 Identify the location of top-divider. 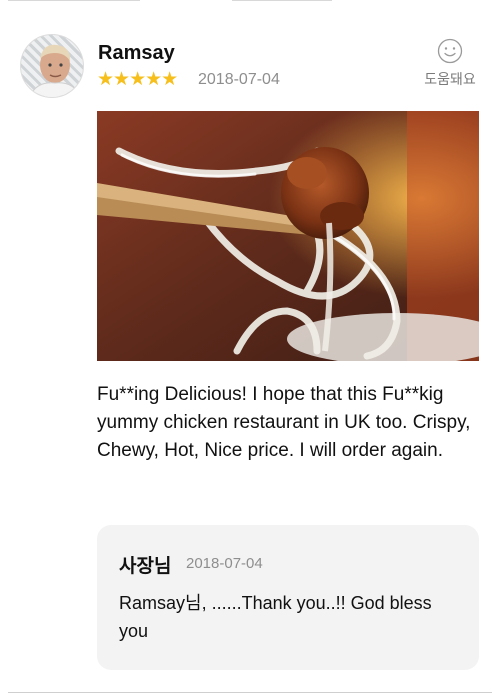
(250, 2).